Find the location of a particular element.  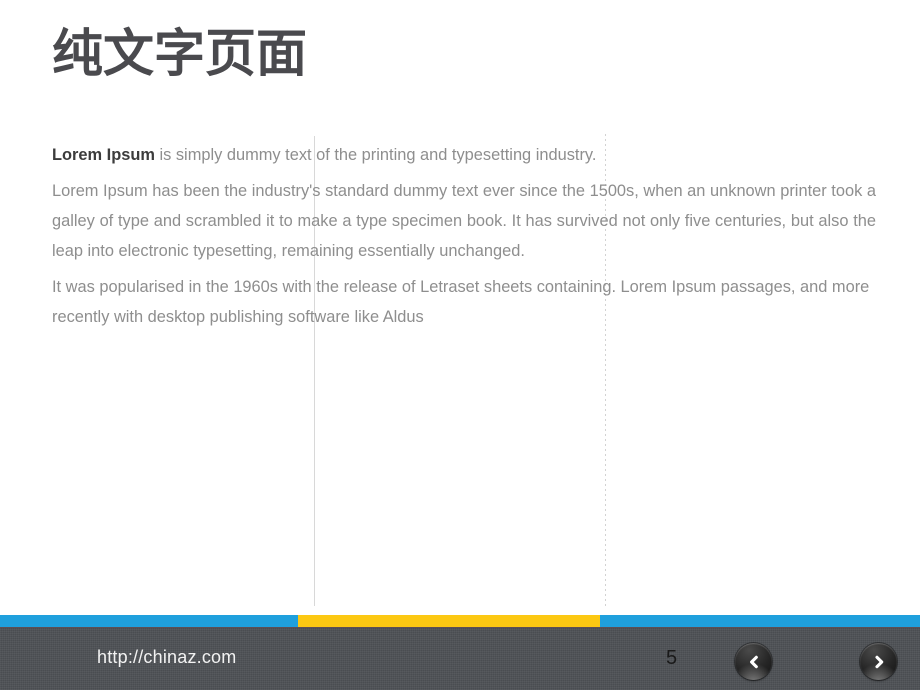

accent-bar is located at coordinates (460, 621).